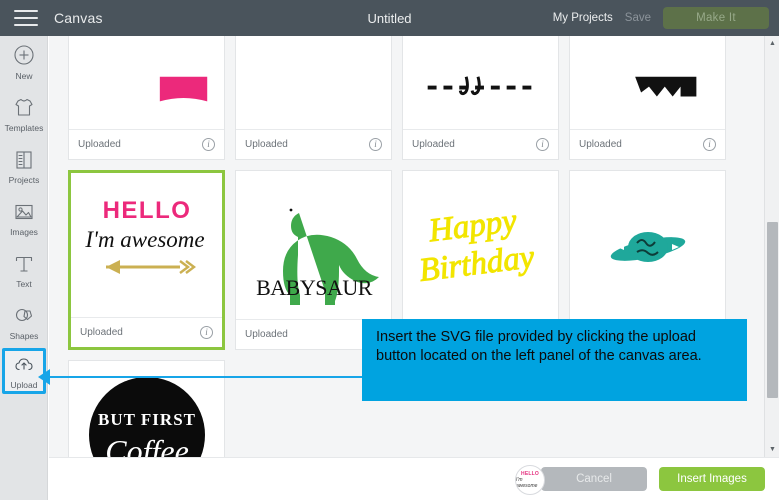 This screenshot has height=500, width=779. What do you see at coordinates (24, 231) in the screenshot?
I see `sidebar-item-label: Images` at bounding box center [24, 231].